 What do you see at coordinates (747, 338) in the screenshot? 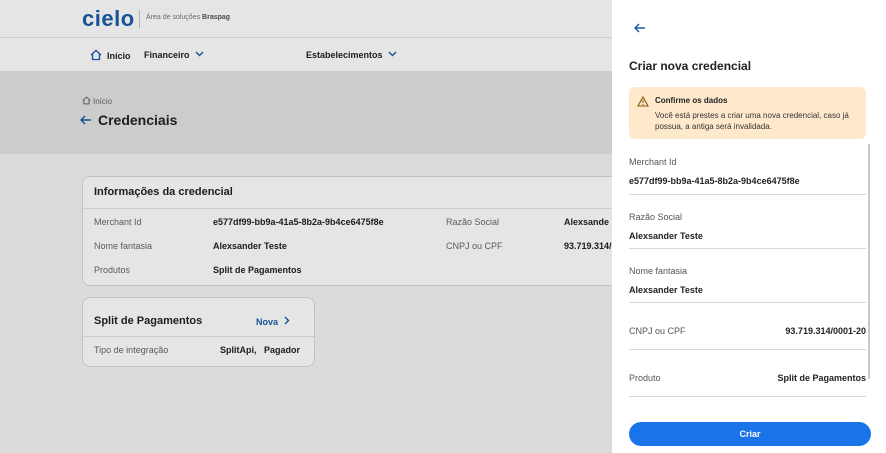
I see `cnpj-field: CNPJ ou CPF 93.719.314/0001-20` at bounding box center [747, 338].